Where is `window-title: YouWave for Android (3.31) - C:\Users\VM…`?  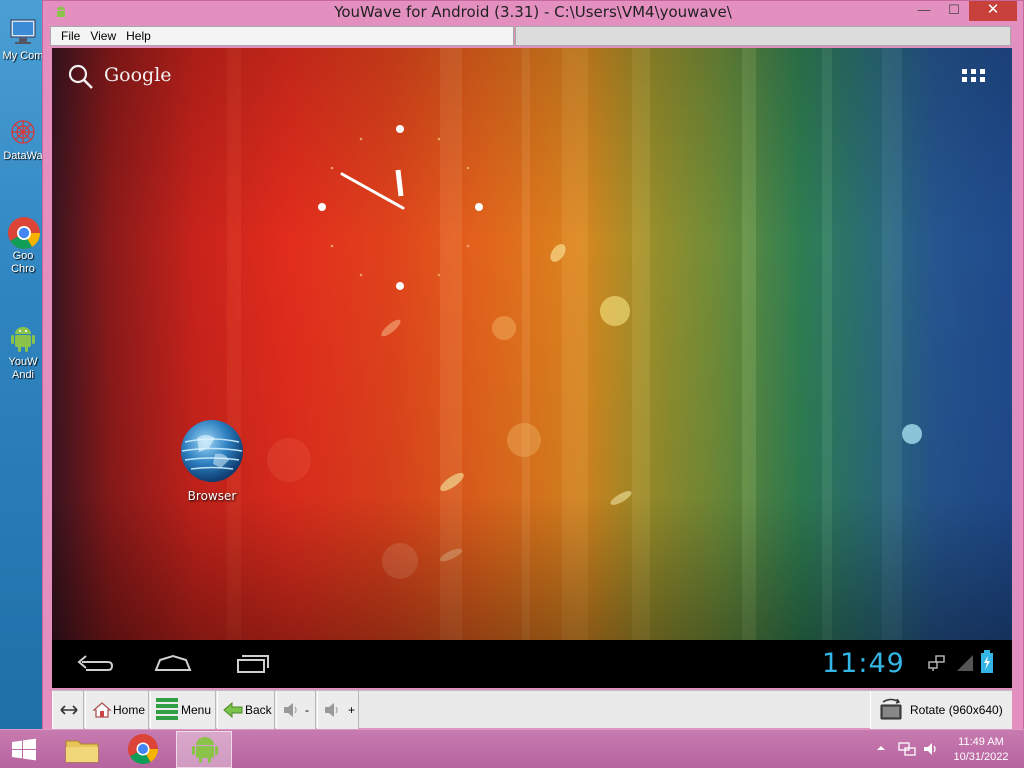 window-title: YouWave for Android (3.31) - C:\Users\VM… is located at coordinates (533, 12).